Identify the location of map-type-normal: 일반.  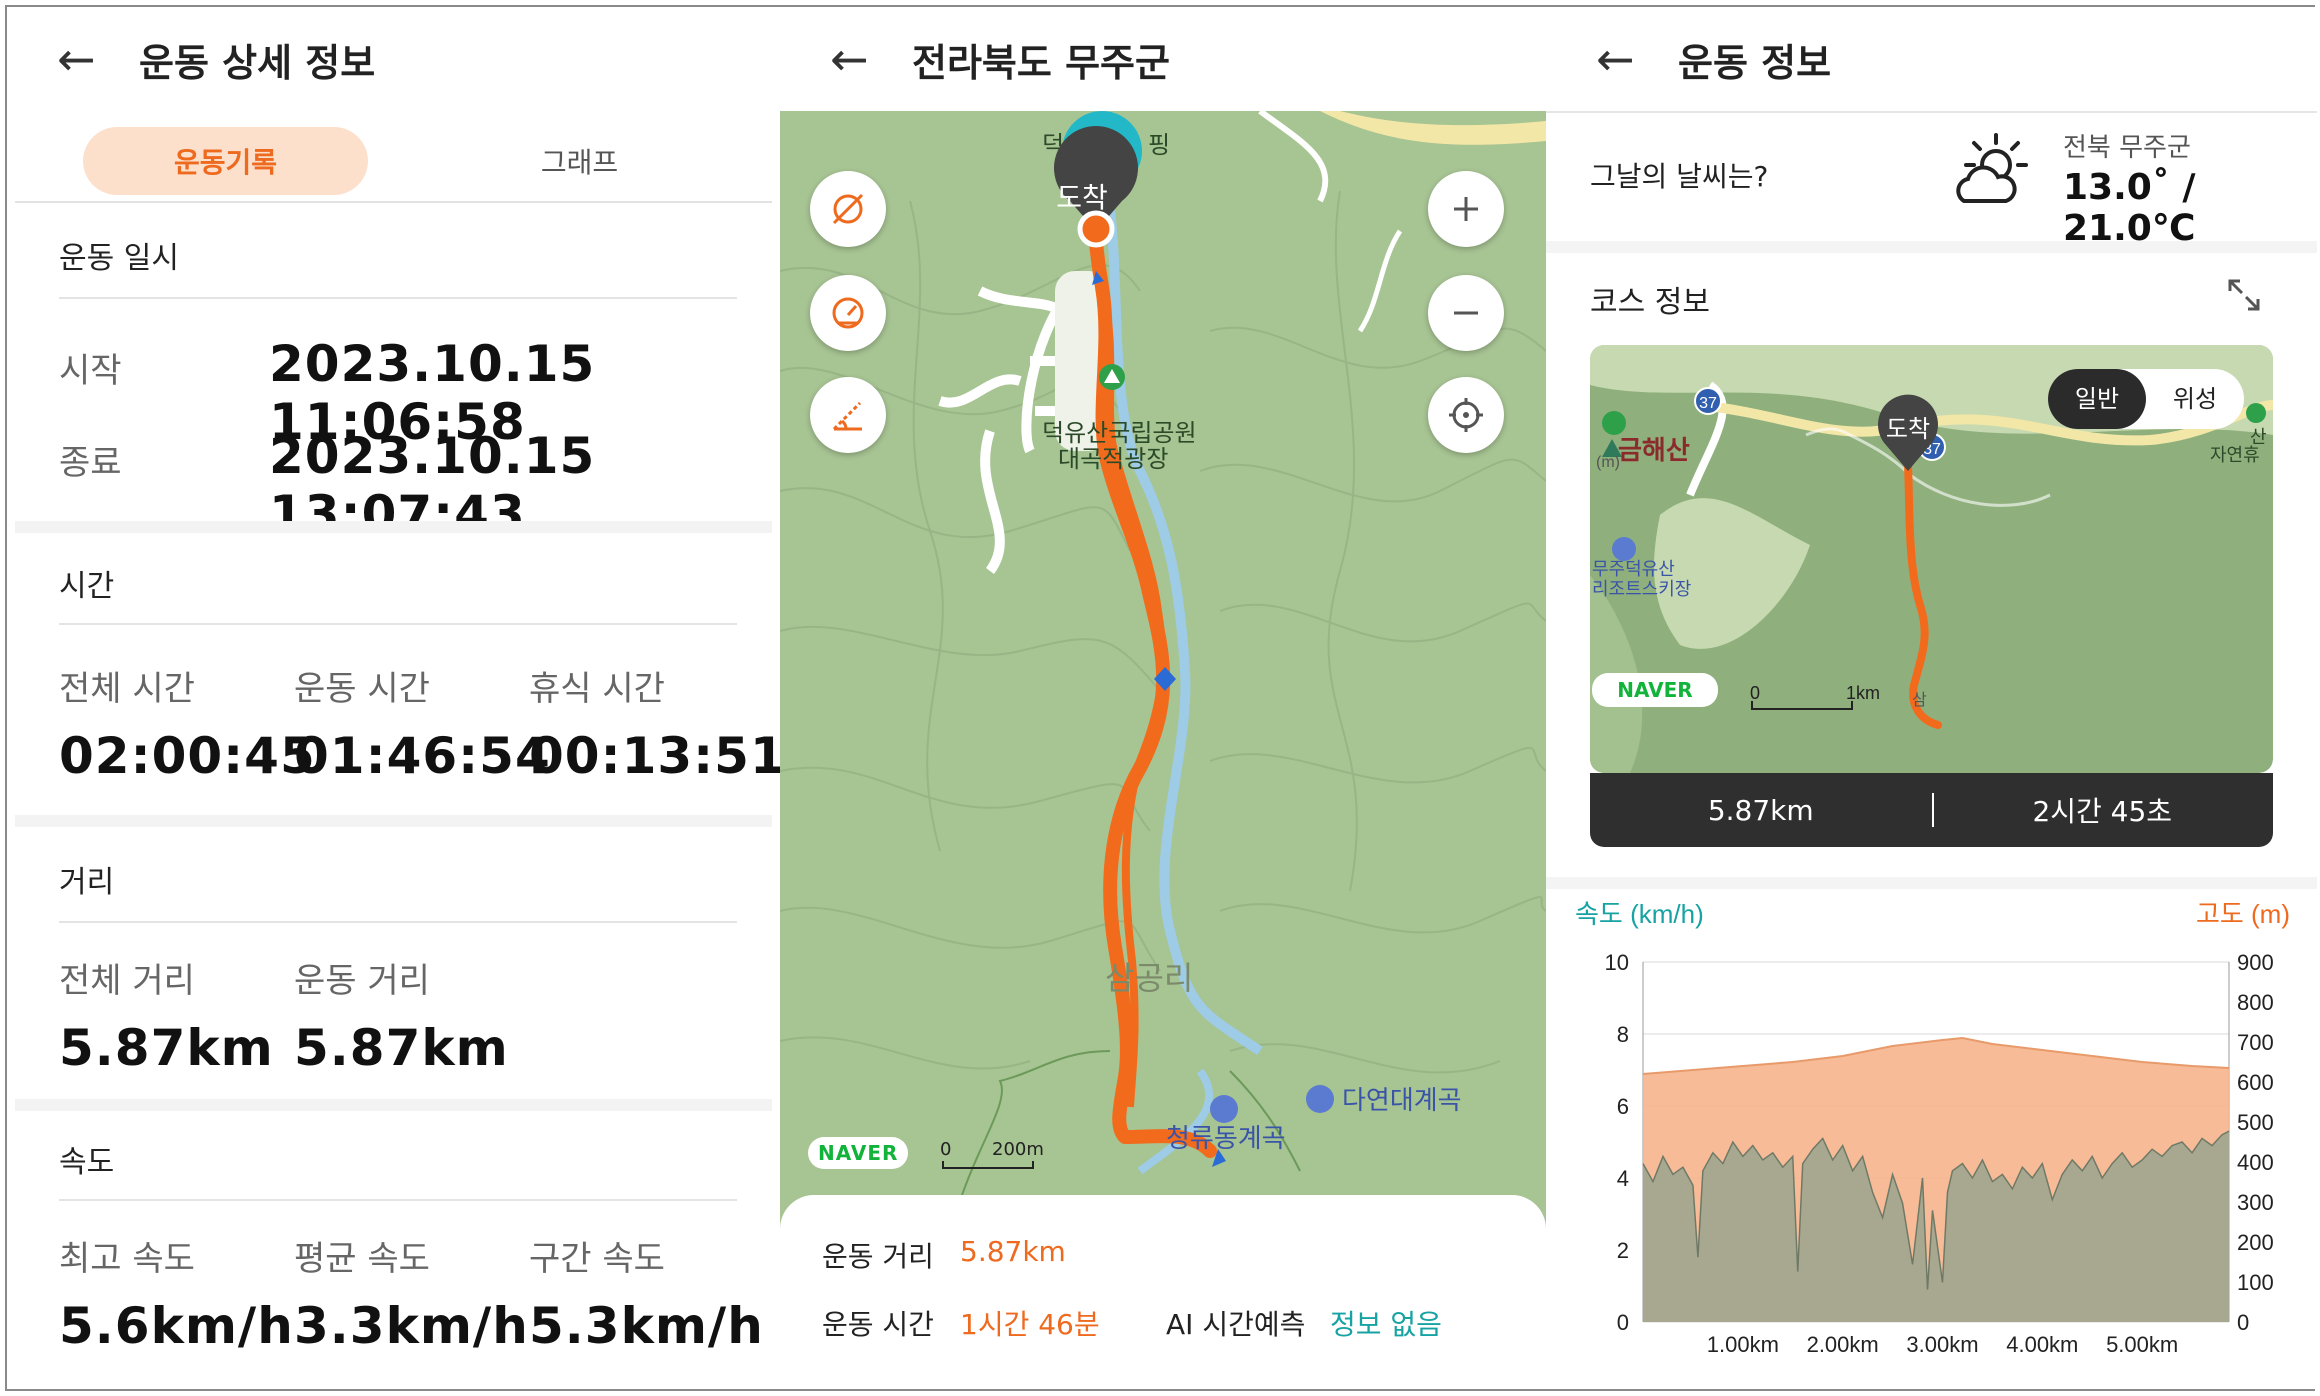
(2097, 399).